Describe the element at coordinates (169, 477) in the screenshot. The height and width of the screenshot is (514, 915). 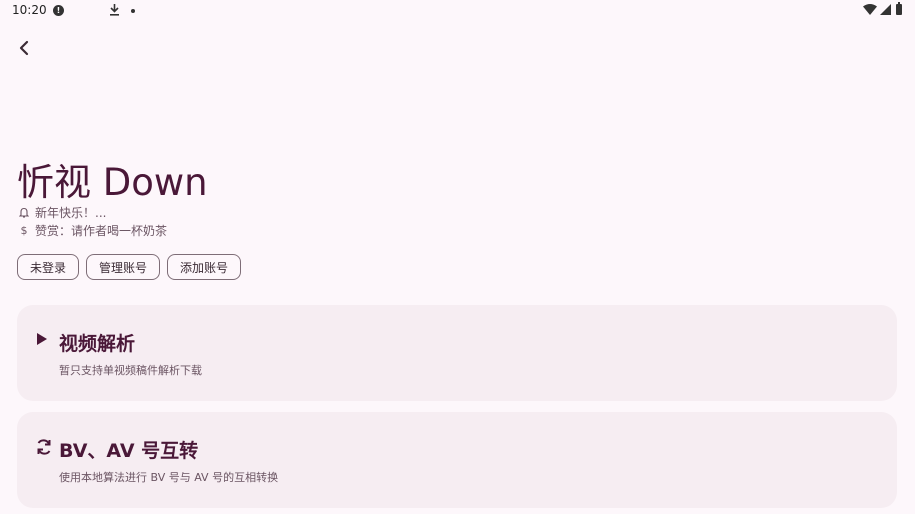
I see `card-description: 使用本地算法进行 BV 号与 AV 号的互相转换` at that location.